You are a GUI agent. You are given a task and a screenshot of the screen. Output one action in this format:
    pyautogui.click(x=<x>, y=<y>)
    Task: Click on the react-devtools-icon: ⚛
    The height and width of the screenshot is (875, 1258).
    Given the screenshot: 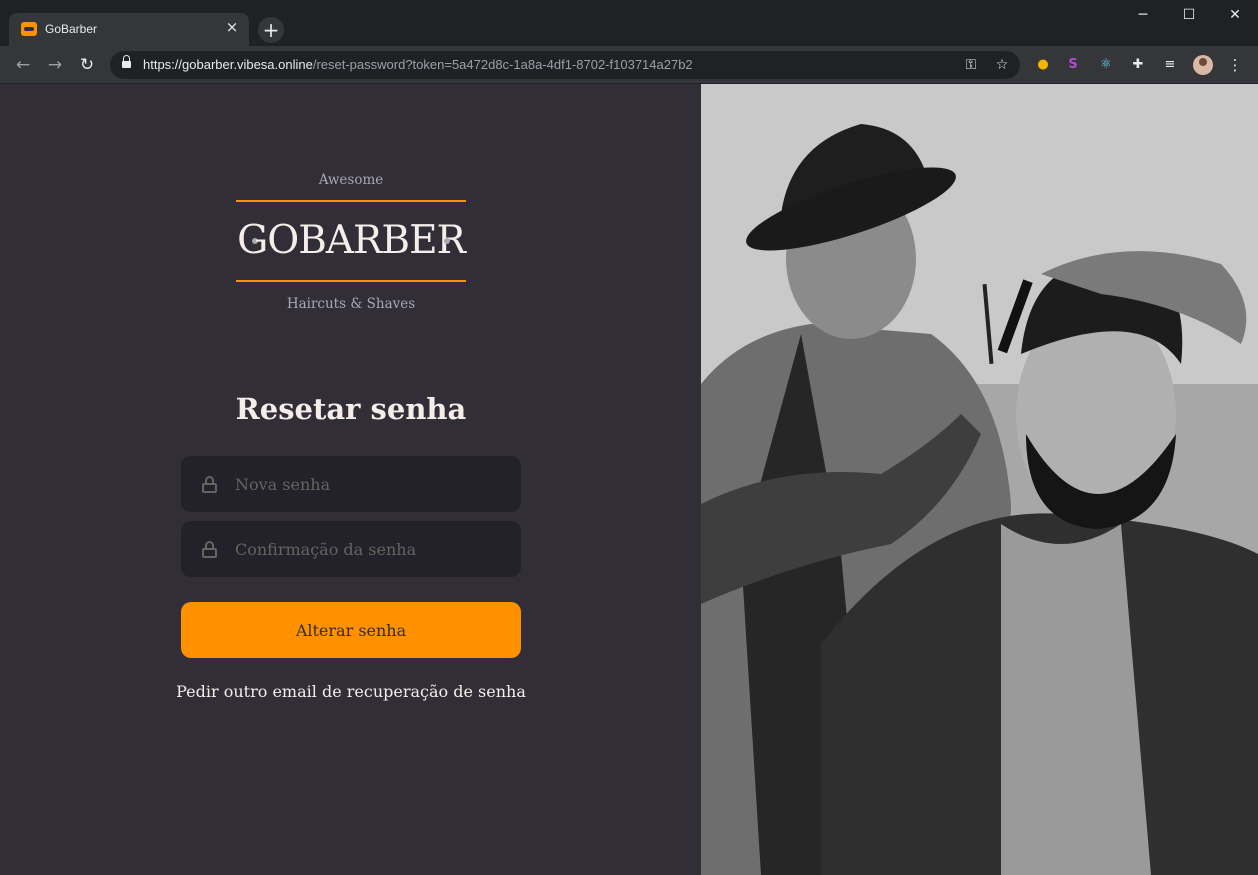 What is the action you would take?
    pyautogui.click(x=1106, y=65)
    